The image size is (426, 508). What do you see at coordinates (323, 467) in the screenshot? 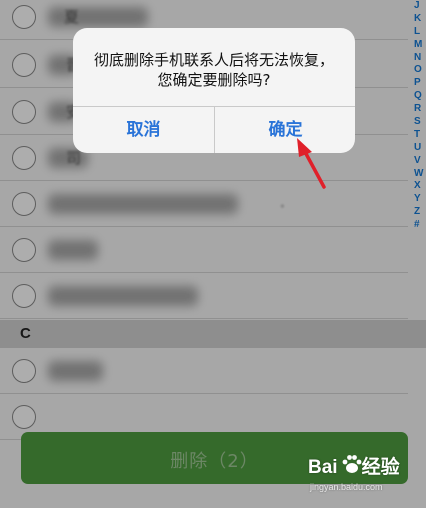
I see `watermark-logo-text: Bai` at bounding box center [323, 467].